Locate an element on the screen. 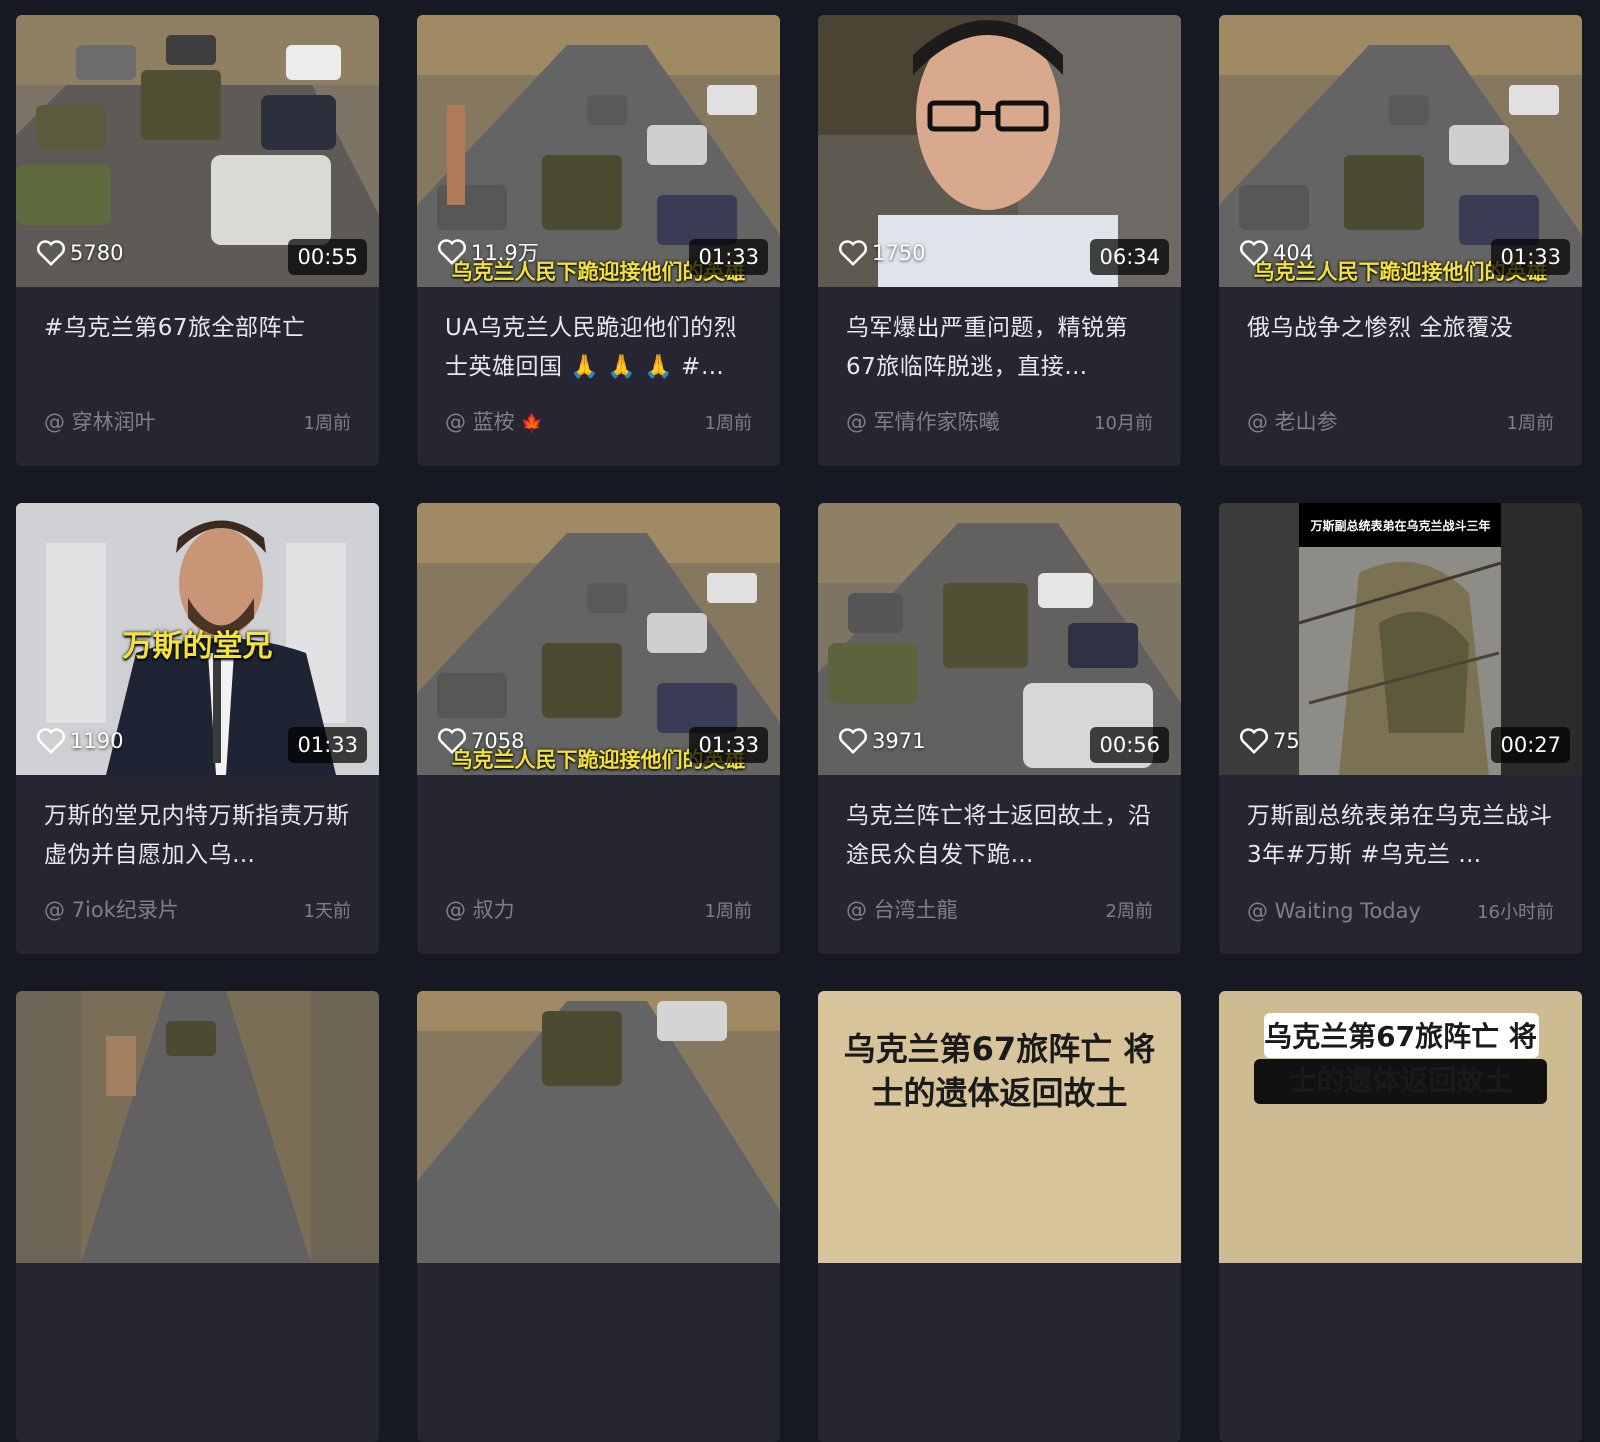  duration-badge: 06:34 is located at coordinates (1129, 257).